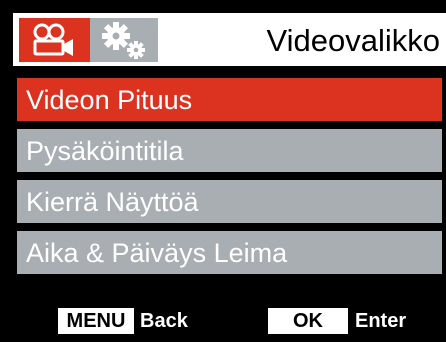 Image resolution: width=446 pixels, height=342 pixels. What do you see at coordinates (229, 150) in the screenshot?
I see `menu-item-parking-mode: Pysäköintitila` at bounding box center [229, 150].